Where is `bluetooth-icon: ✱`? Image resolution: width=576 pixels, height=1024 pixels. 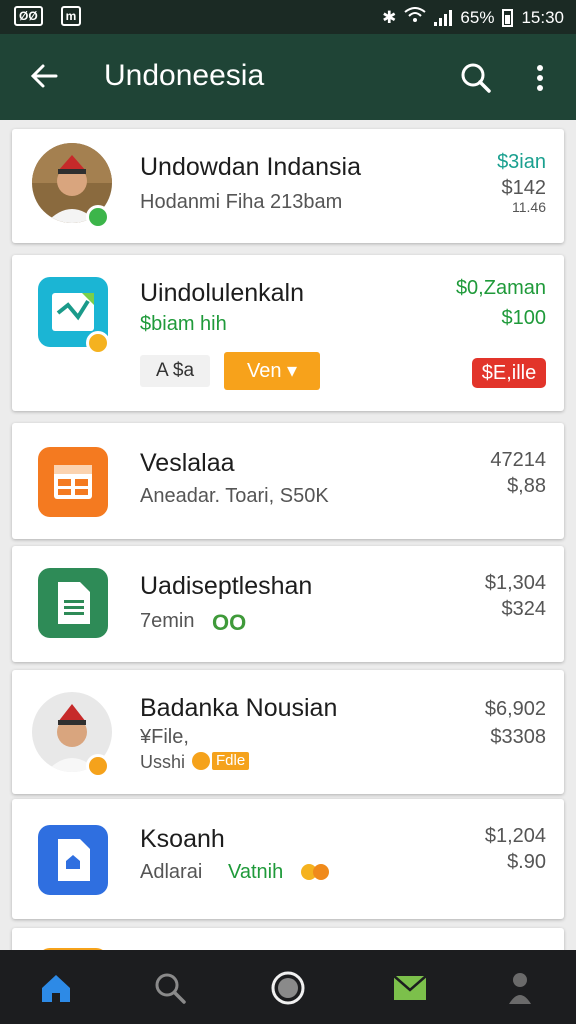
bluetooth-icon: ✱ is located at coordinates (389, 17).